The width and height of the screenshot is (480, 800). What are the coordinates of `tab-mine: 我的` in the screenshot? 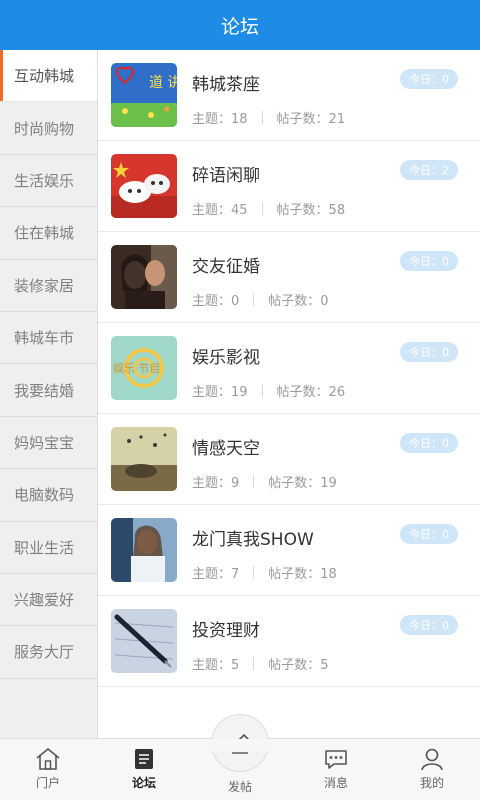 It's located at (432, 769).